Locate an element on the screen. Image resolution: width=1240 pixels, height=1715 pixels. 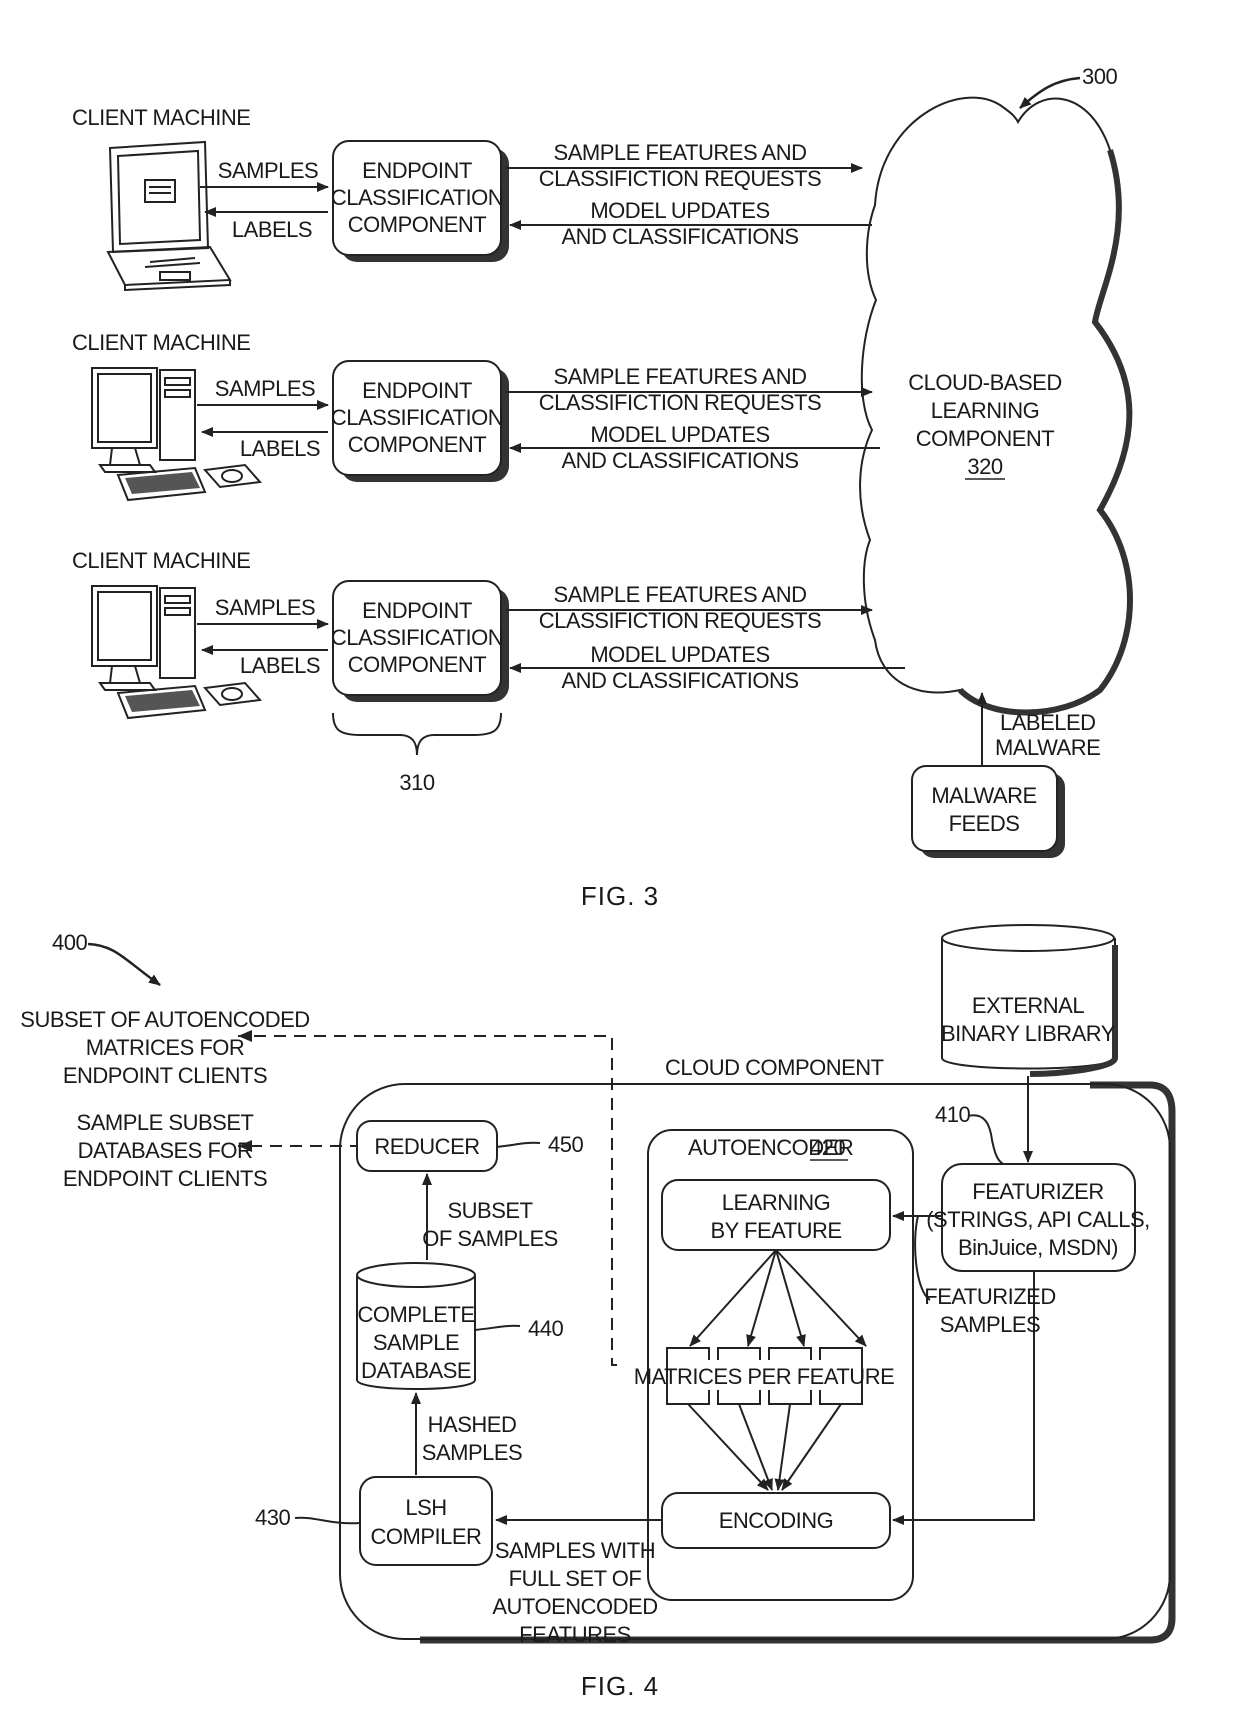
labeled-malware-line-2: MALWARE is located at coordinates (1047, 747).